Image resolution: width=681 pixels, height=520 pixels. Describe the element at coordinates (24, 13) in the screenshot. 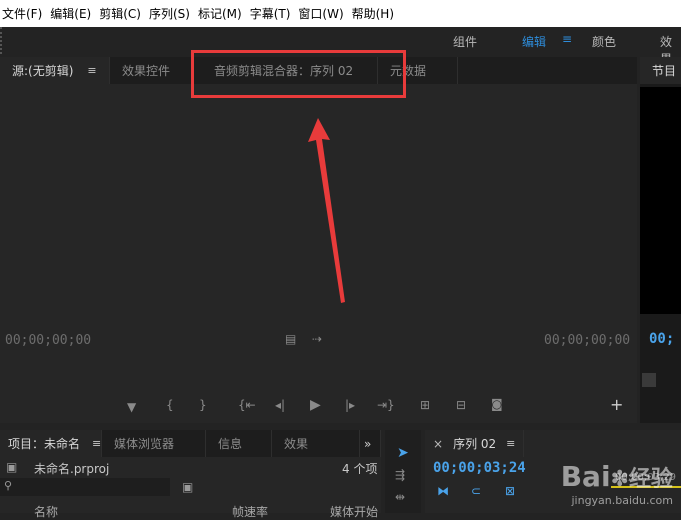

I see `menu-file: 文件(F)` at that location.